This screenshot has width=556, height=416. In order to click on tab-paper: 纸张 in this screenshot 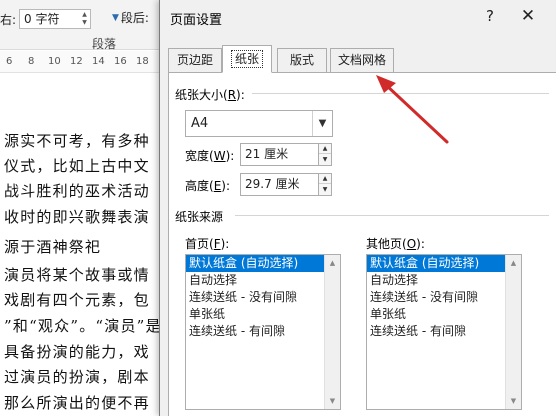, I will do `click(247, 59)`.